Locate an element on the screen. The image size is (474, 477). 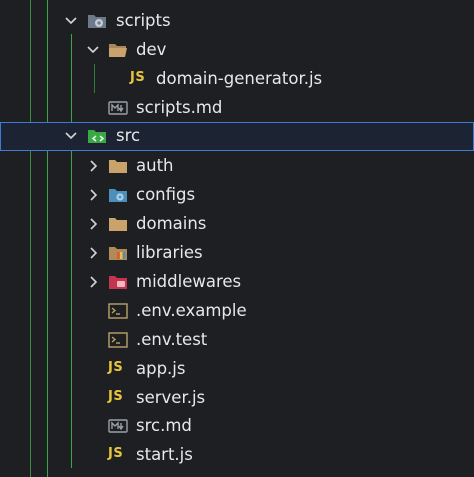
tree-item-auth: auth is located at coordinates (237, 166).